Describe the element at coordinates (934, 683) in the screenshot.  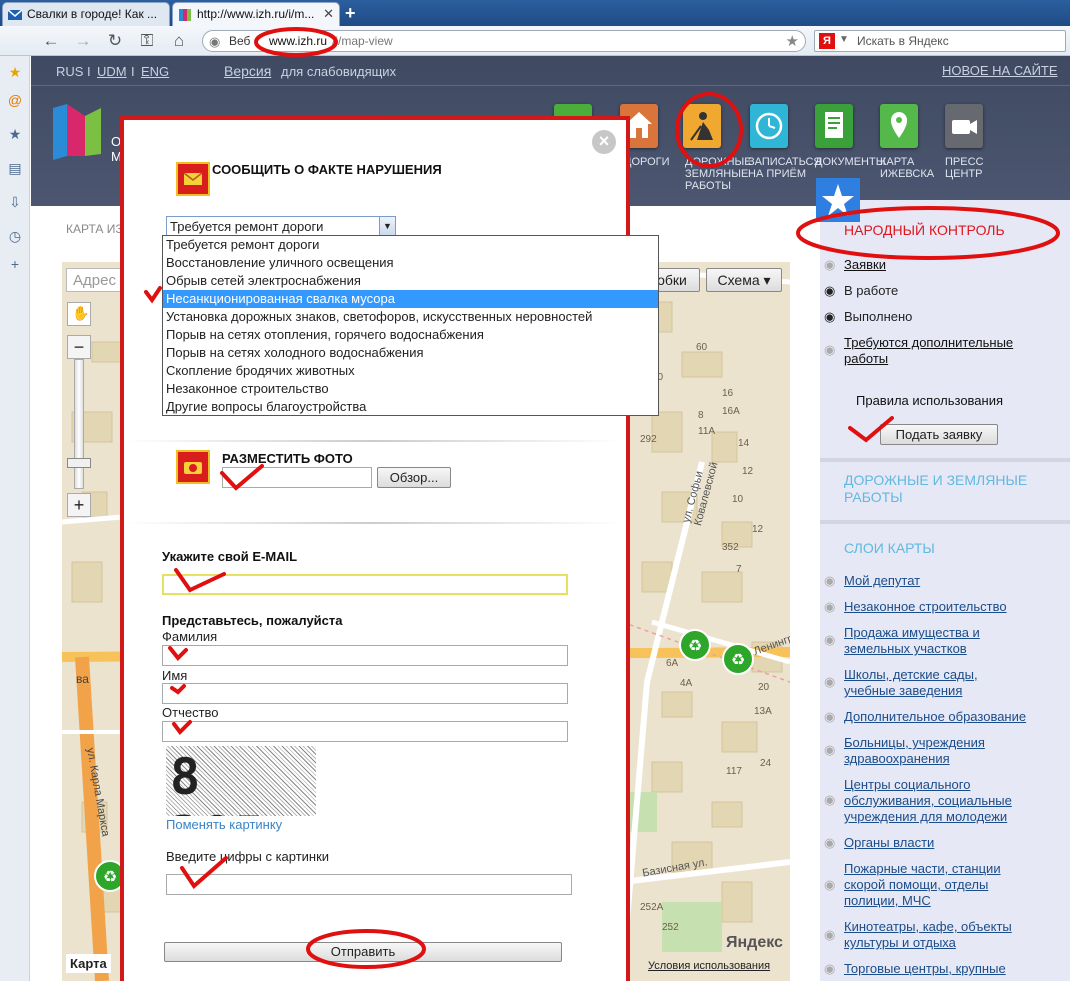
I see `layer-schools: Школы, детские сады, учебные заведения` at that location.